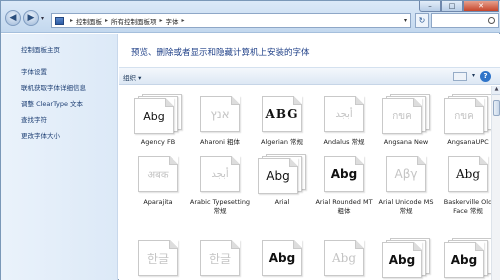 The width and height of the screenshot is (500, 280). Describe the element at coordinates (460, 76) in the screenshot. I see `change-view-button` at that location.